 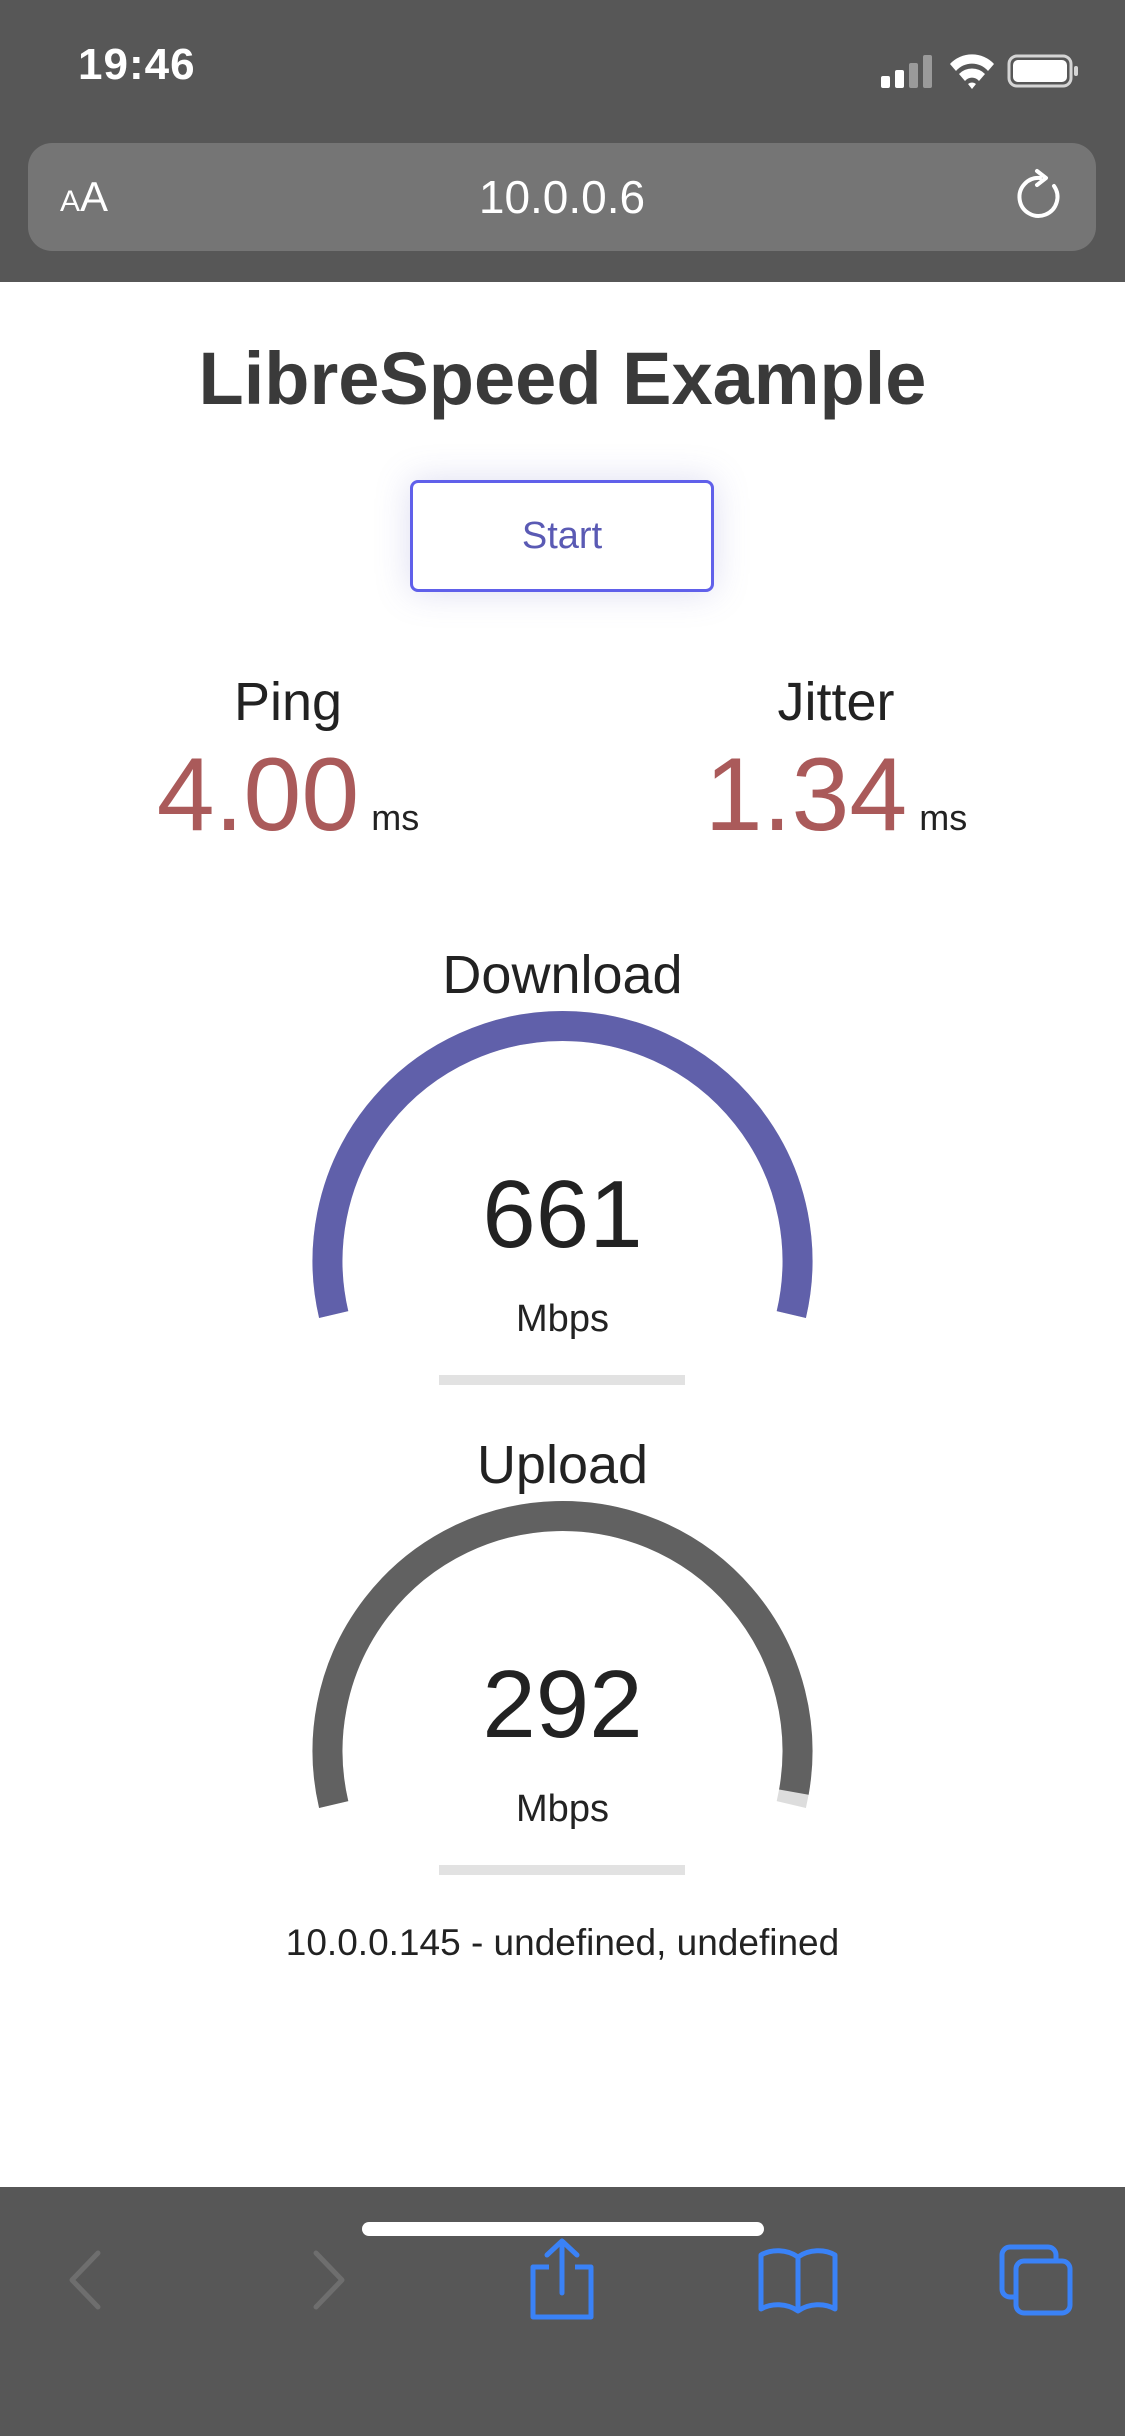 I want to click on jitter-value-row: 1.34 ms, so click(x=836, y=795).